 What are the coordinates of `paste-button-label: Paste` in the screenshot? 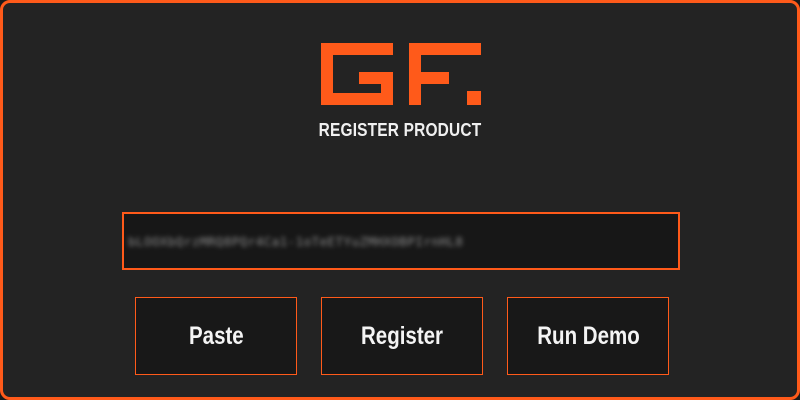 It's located at (216, 335).